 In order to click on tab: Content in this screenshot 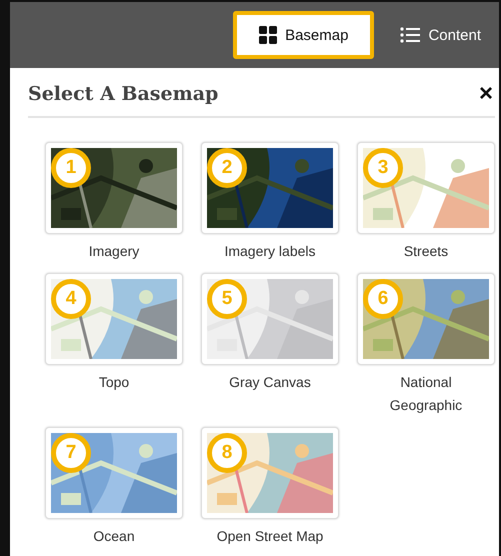, I will do `click(440, 35)`.